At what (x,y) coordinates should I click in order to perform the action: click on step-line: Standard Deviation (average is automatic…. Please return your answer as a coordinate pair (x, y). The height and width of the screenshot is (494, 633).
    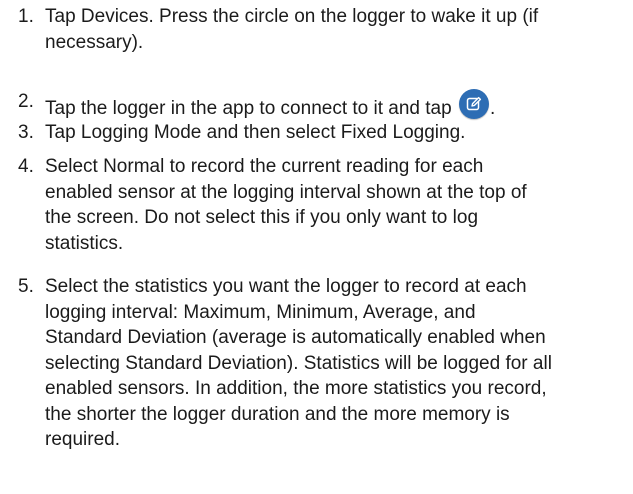
    Looking at the image, I should click on (295, 337).